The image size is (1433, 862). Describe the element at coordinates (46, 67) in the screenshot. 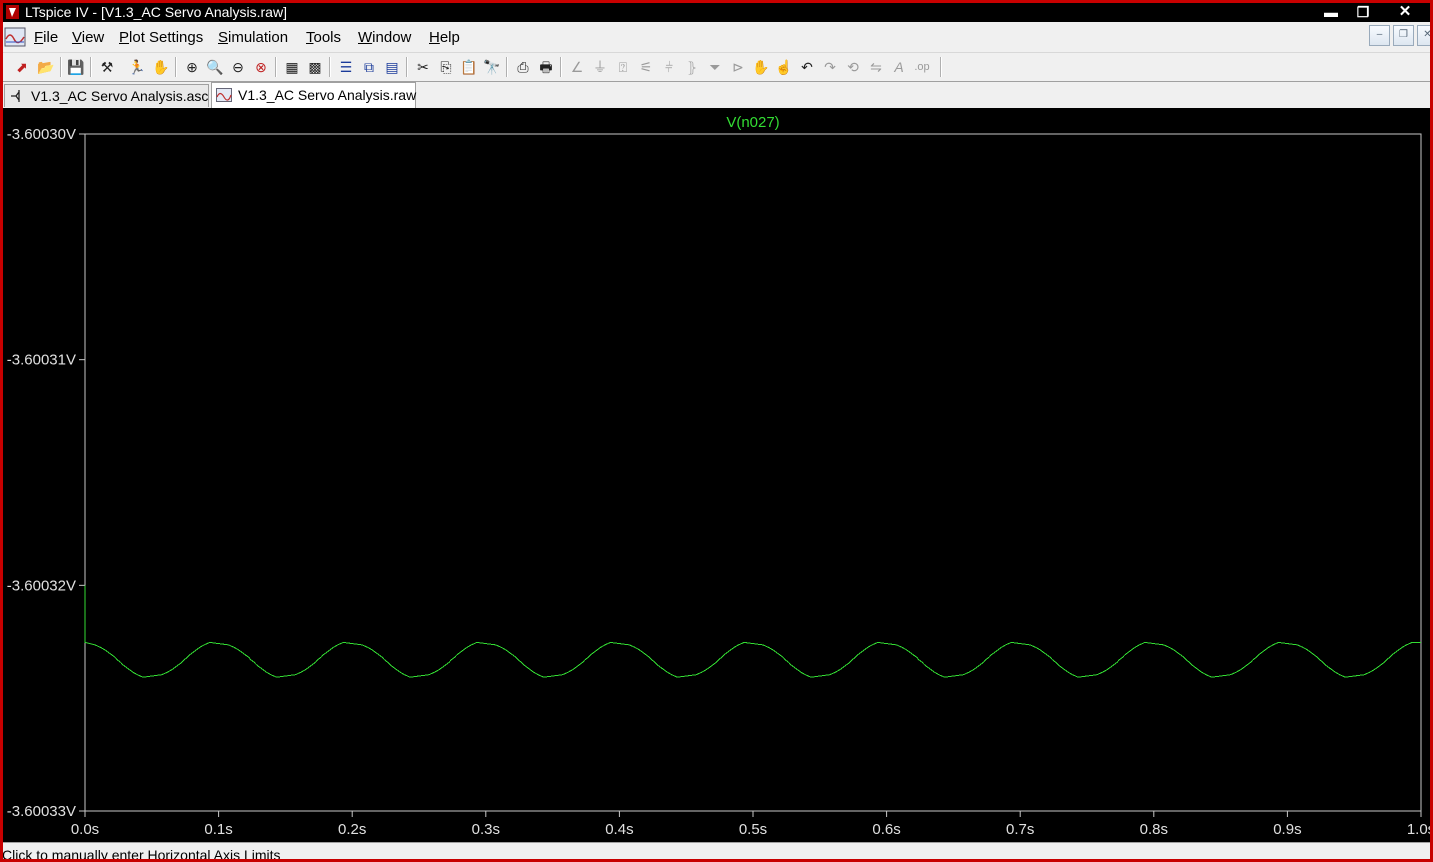

I see `open-icon: 📂` at that location.